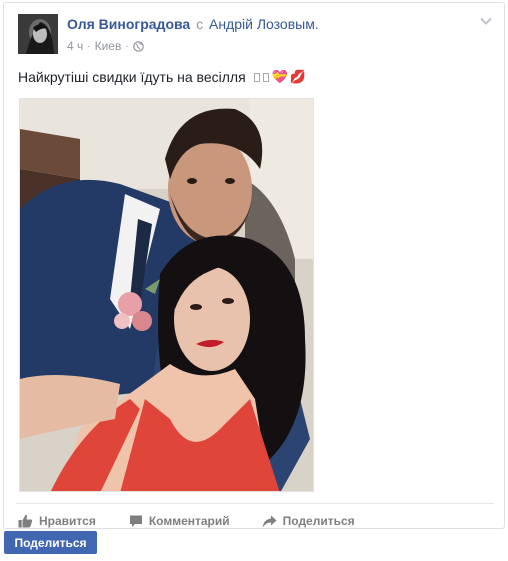 The width and height of the screenshot is (508, 561). What do you see at coordinates (264, 24) in the screenshot?
I see `tagged-user: Андрій Лозовым.` at bounding box center [264, 24].